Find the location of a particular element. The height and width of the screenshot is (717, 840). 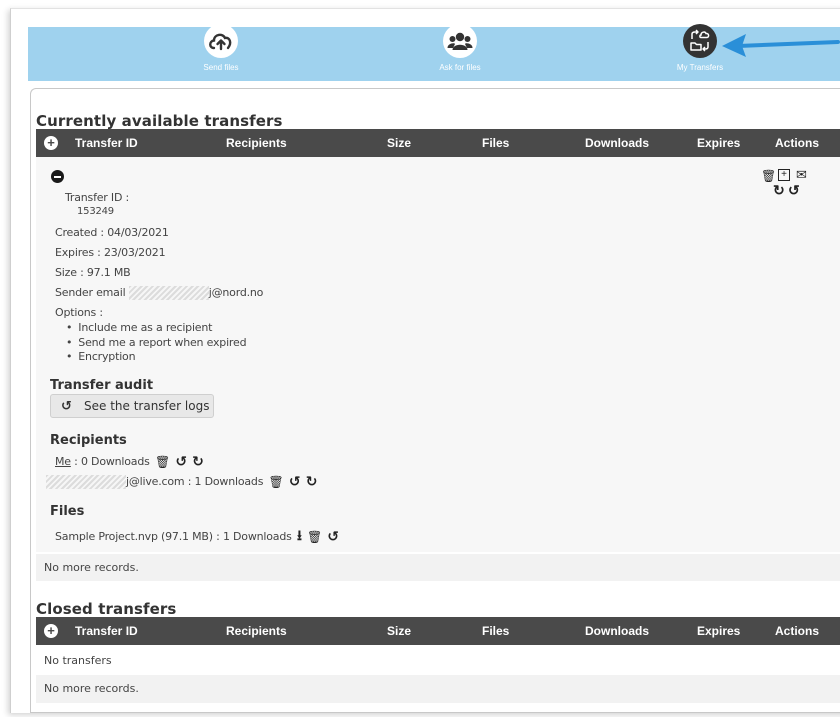

recipient-text: j@live.com : 1 Downloads is located at coordinates (195, 481).